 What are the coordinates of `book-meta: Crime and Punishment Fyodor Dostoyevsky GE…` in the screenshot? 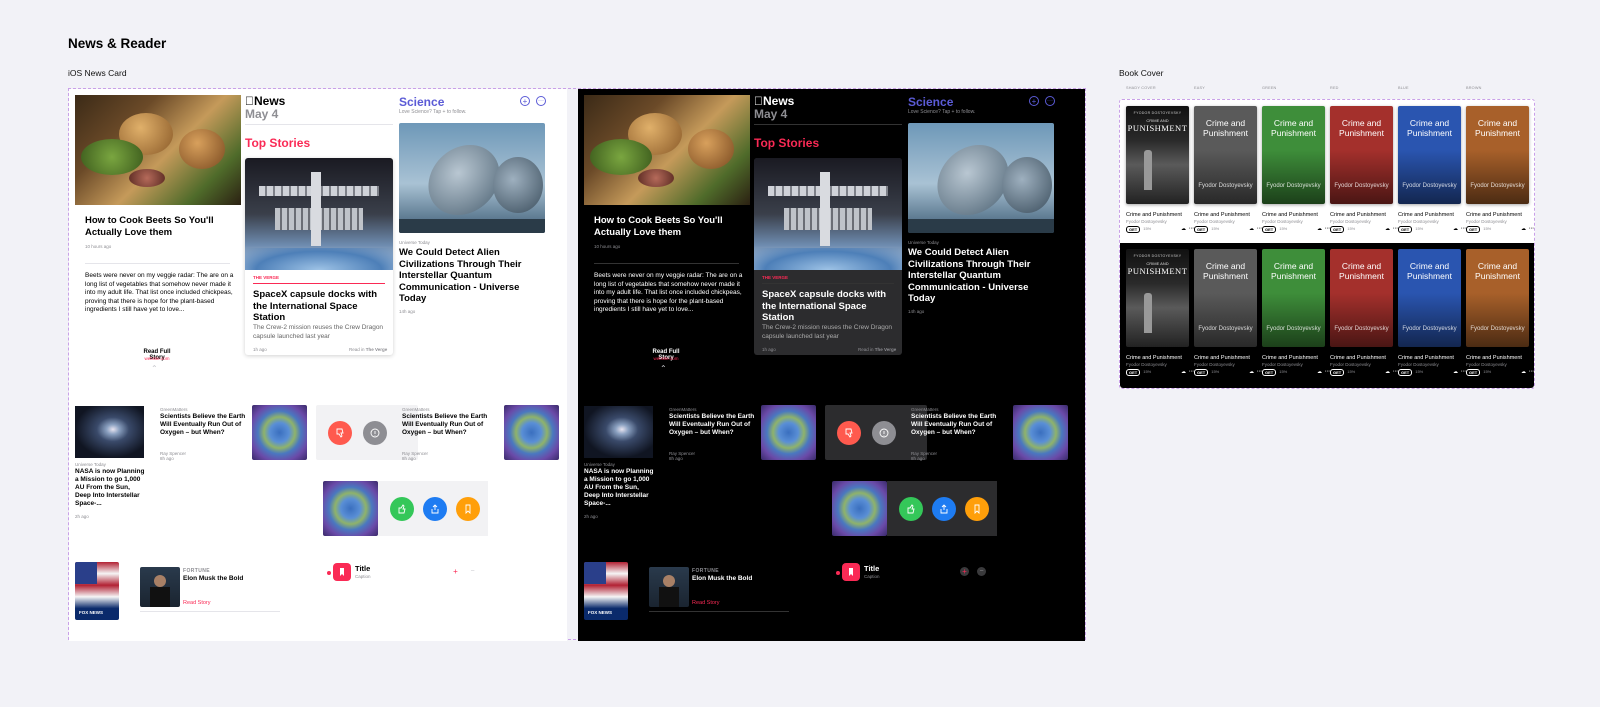 It's located at (1160, 222).